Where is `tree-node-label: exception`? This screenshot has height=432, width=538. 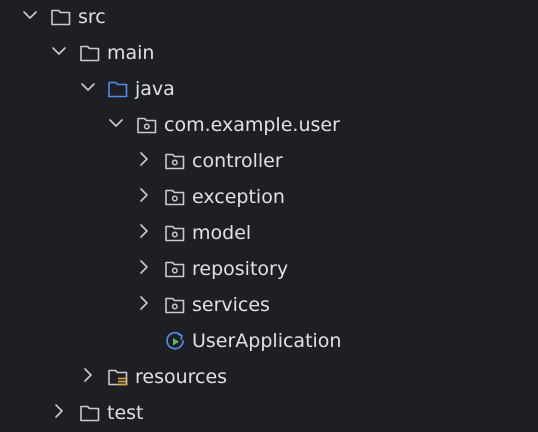 tree-node-label: exception is located at coordinates (238, 197).